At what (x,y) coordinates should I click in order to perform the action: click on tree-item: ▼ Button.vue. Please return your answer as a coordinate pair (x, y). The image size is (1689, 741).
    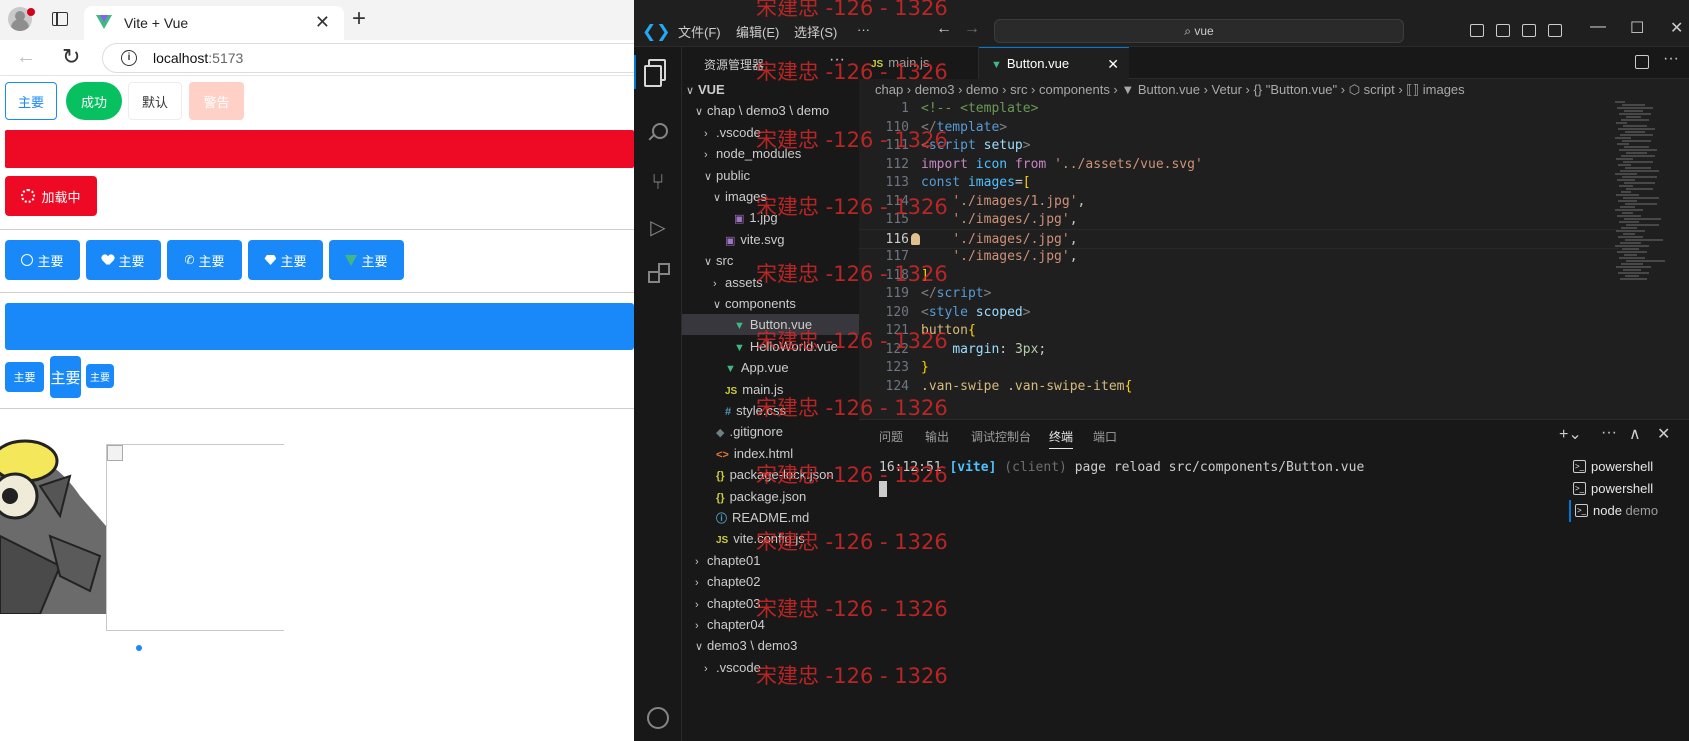
    Looking at the image, I should click on (770, 325).